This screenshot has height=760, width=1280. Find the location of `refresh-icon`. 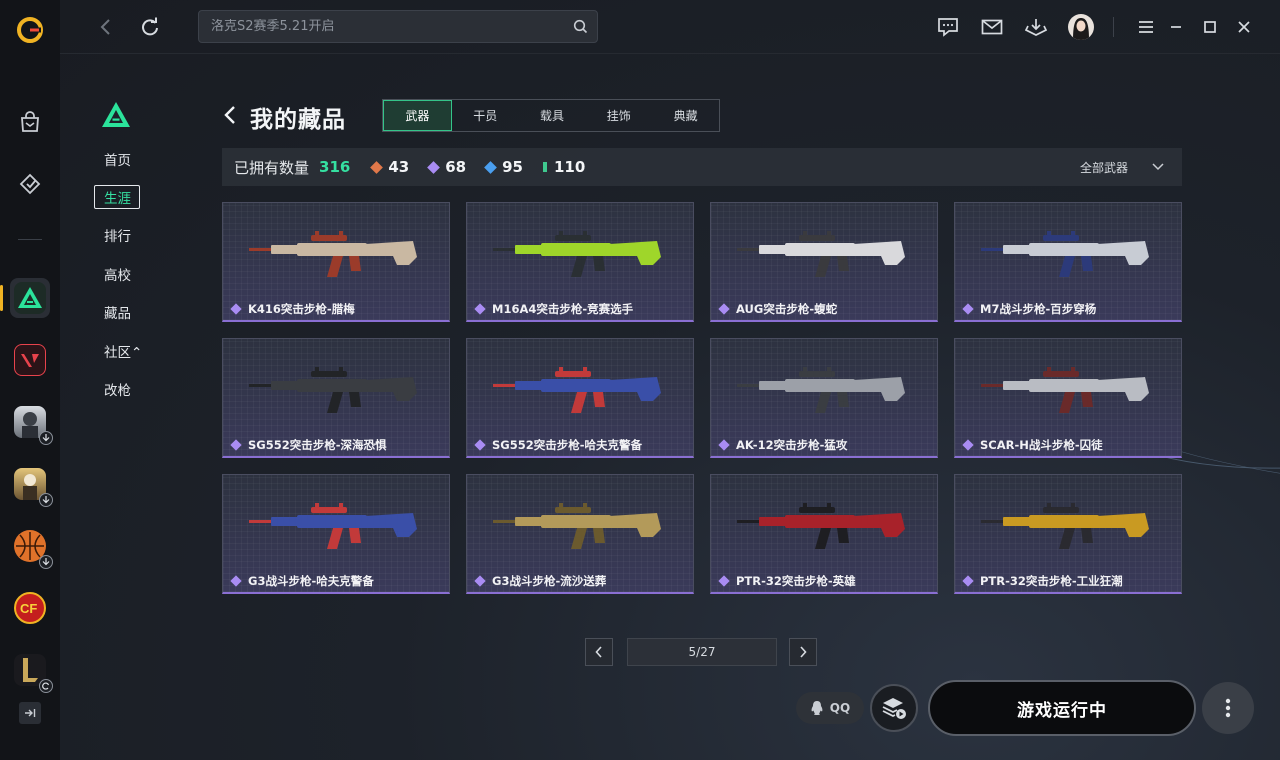

refresh-icon is located at coordinates (150, 27).